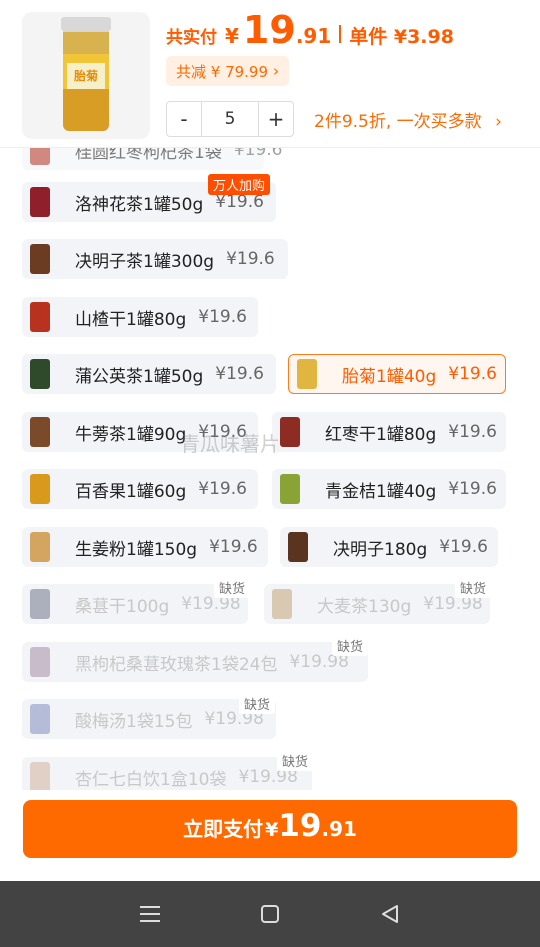 Image resolution: width=540 pixels, height=947 pixels. I want to click on variant-option: 百香果1罐60g ¥19.6, so click(140, 489).